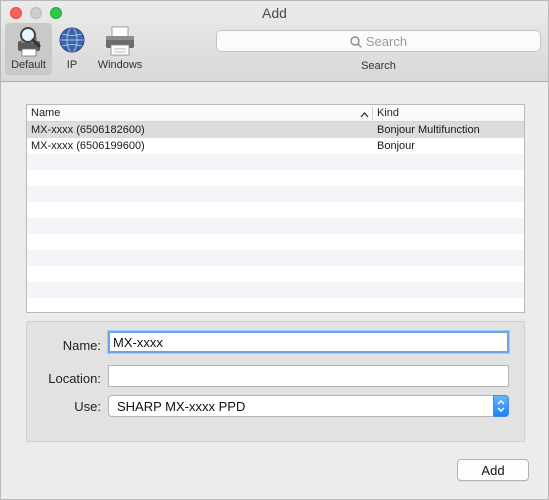 The image size is (549, 500). What do you see at coordinates (388, 113) in the screenshot?
I see `column-header-kind: Kind` at bounding box center [388, 113].